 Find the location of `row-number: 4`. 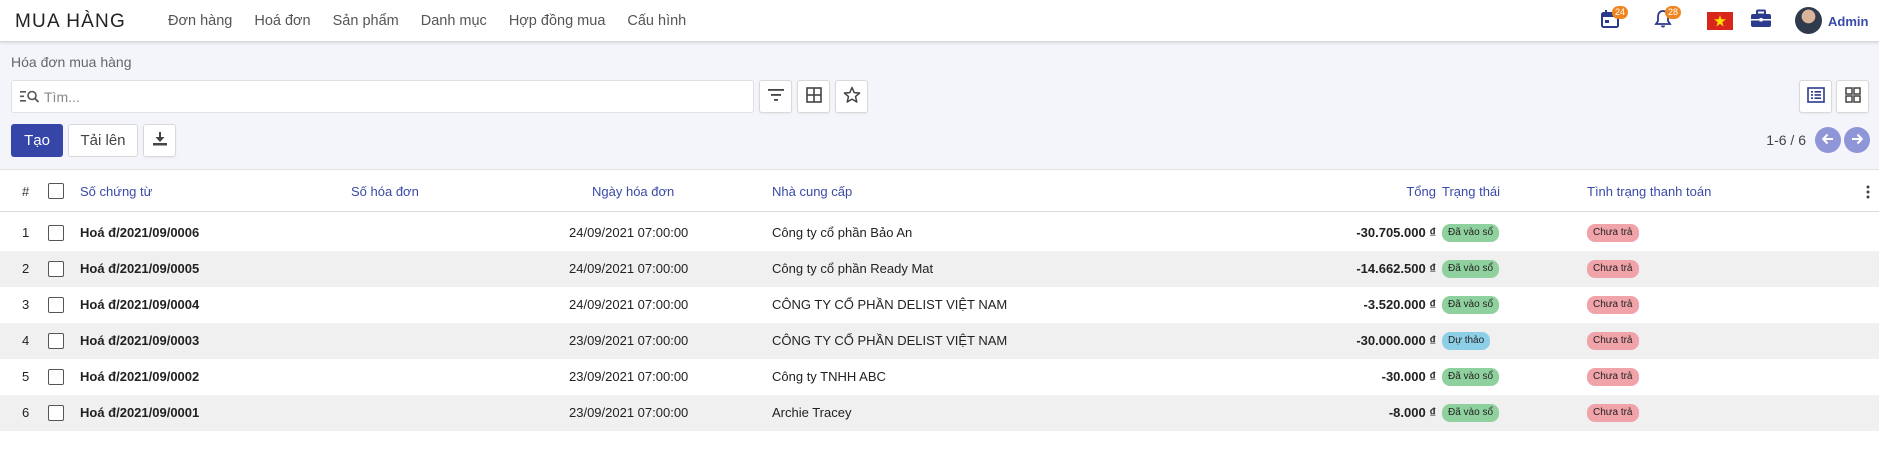

row-number: 4 is located at coordinates (26, 340).